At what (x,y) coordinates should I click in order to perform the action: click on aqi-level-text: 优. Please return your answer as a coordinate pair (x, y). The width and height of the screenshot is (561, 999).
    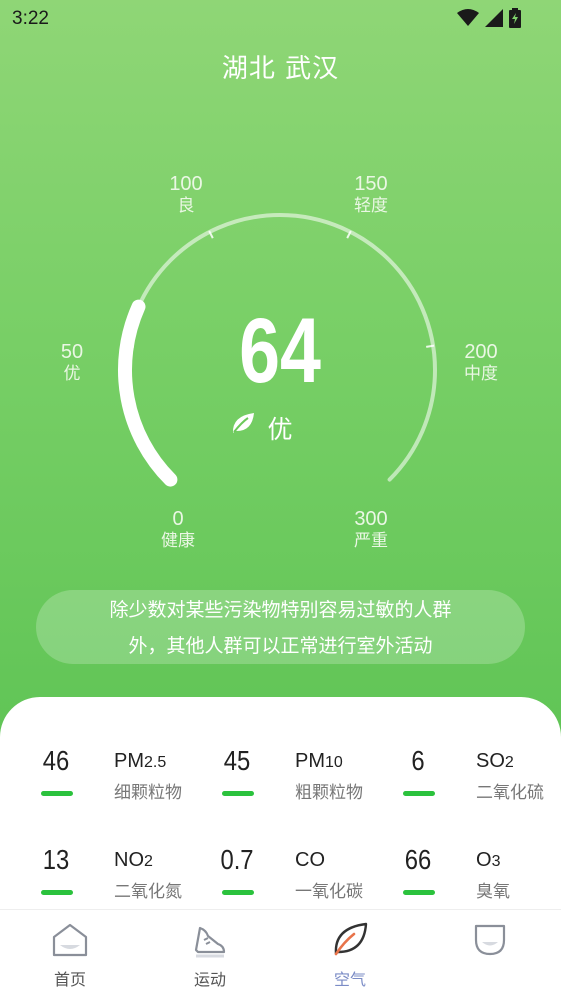
    Looking at the image, I should click on (280, 429).